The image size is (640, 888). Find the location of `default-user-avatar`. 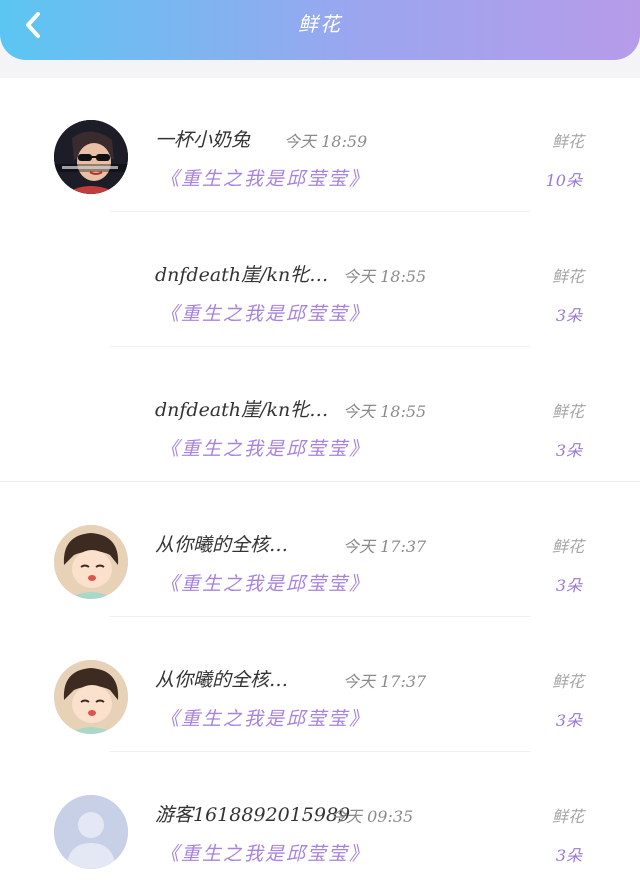

default-user-avatar is located at coordinates (91, 832).